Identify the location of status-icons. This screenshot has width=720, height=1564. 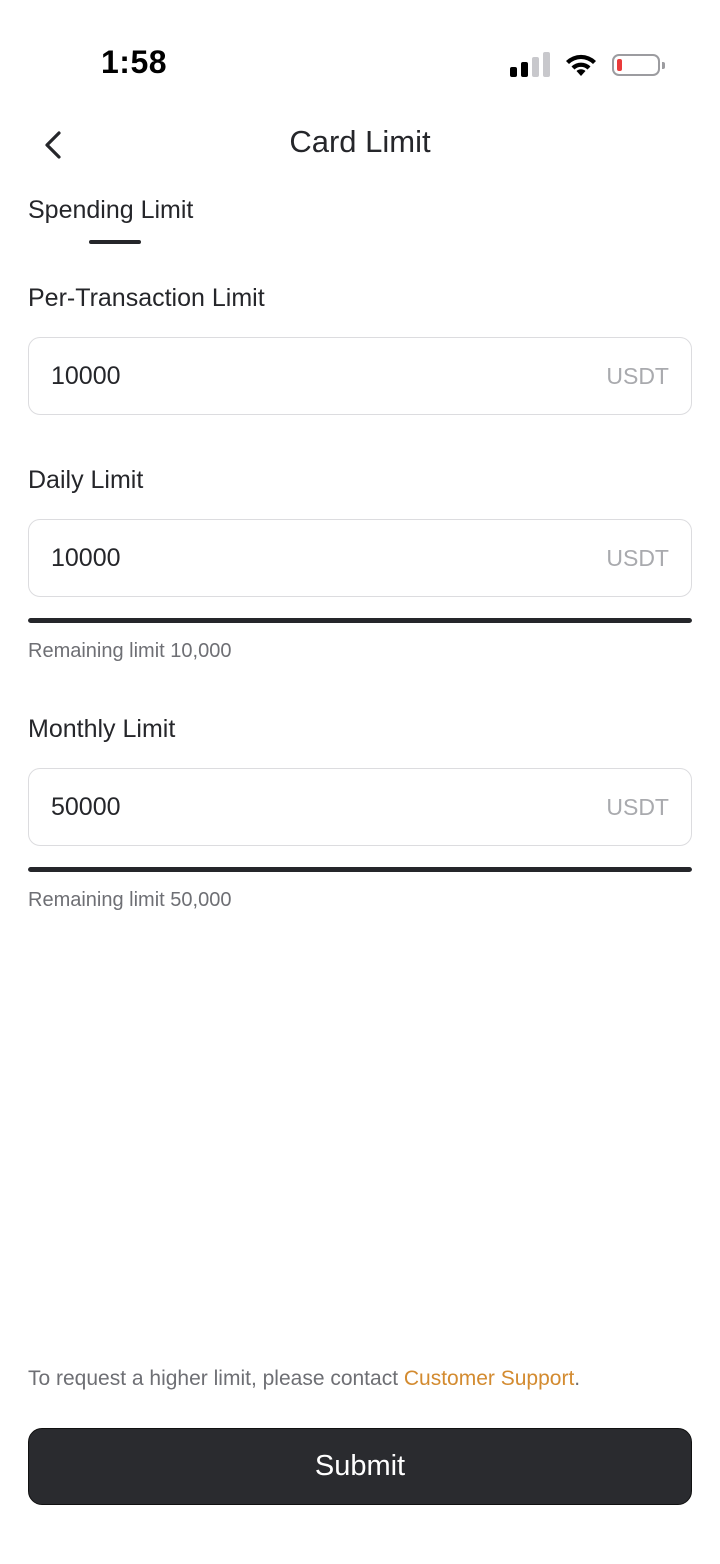
(587, 65).